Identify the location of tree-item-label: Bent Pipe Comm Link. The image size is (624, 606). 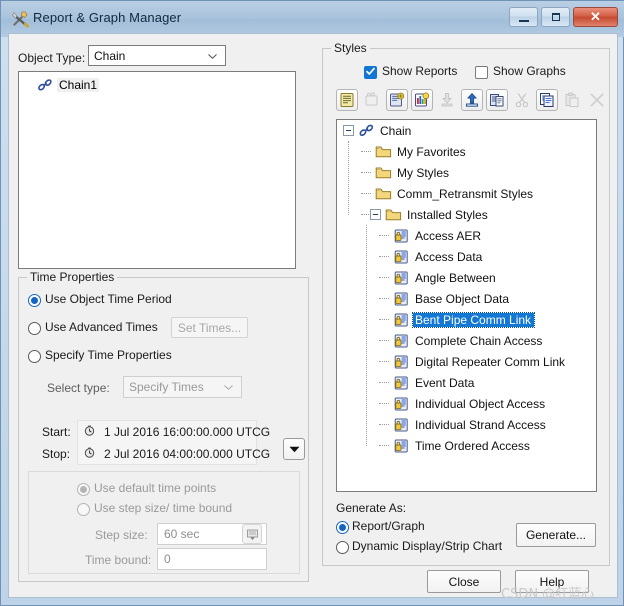
(473, 319).